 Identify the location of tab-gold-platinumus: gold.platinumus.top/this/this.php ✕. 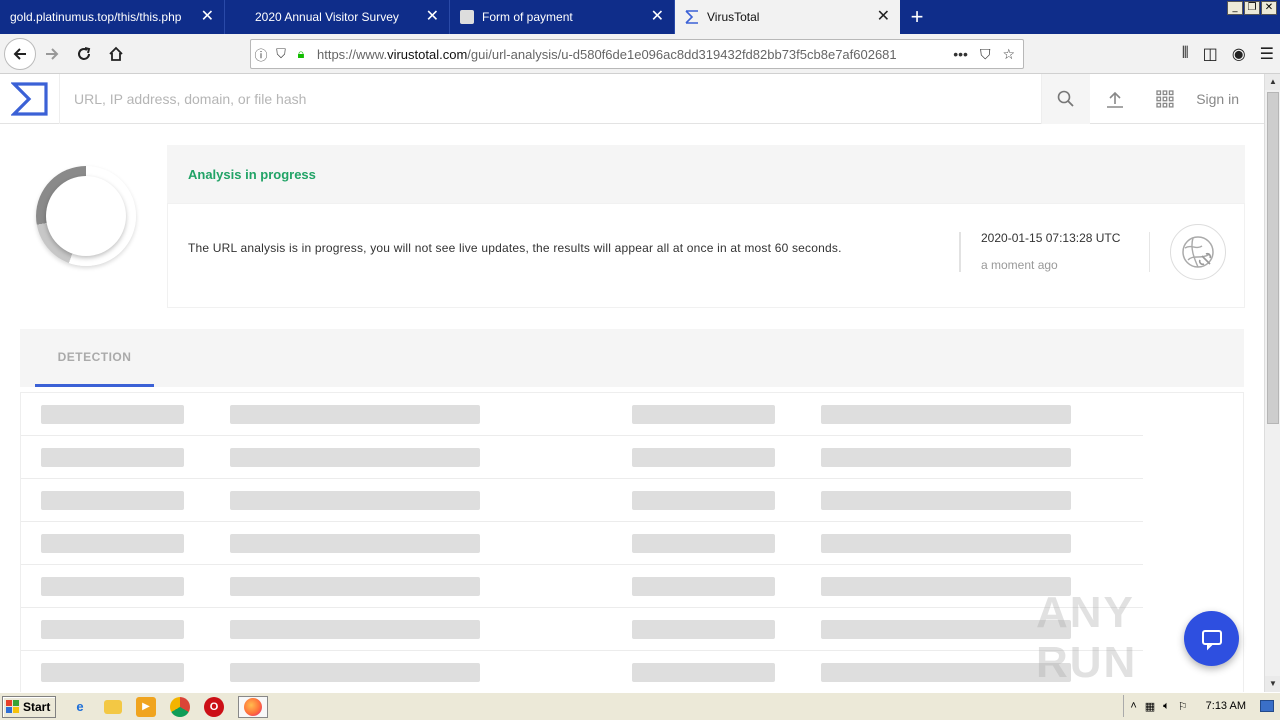
(112, 17).